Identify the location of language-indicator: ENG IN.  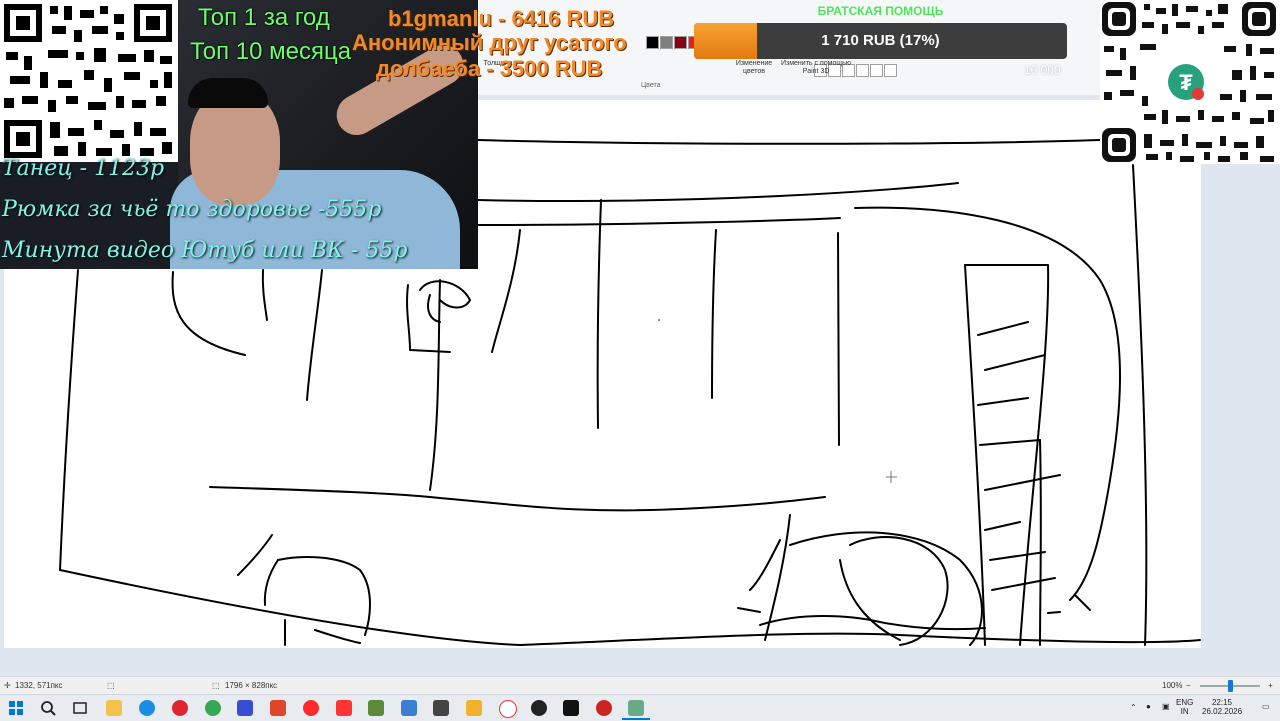
(1184, 707).